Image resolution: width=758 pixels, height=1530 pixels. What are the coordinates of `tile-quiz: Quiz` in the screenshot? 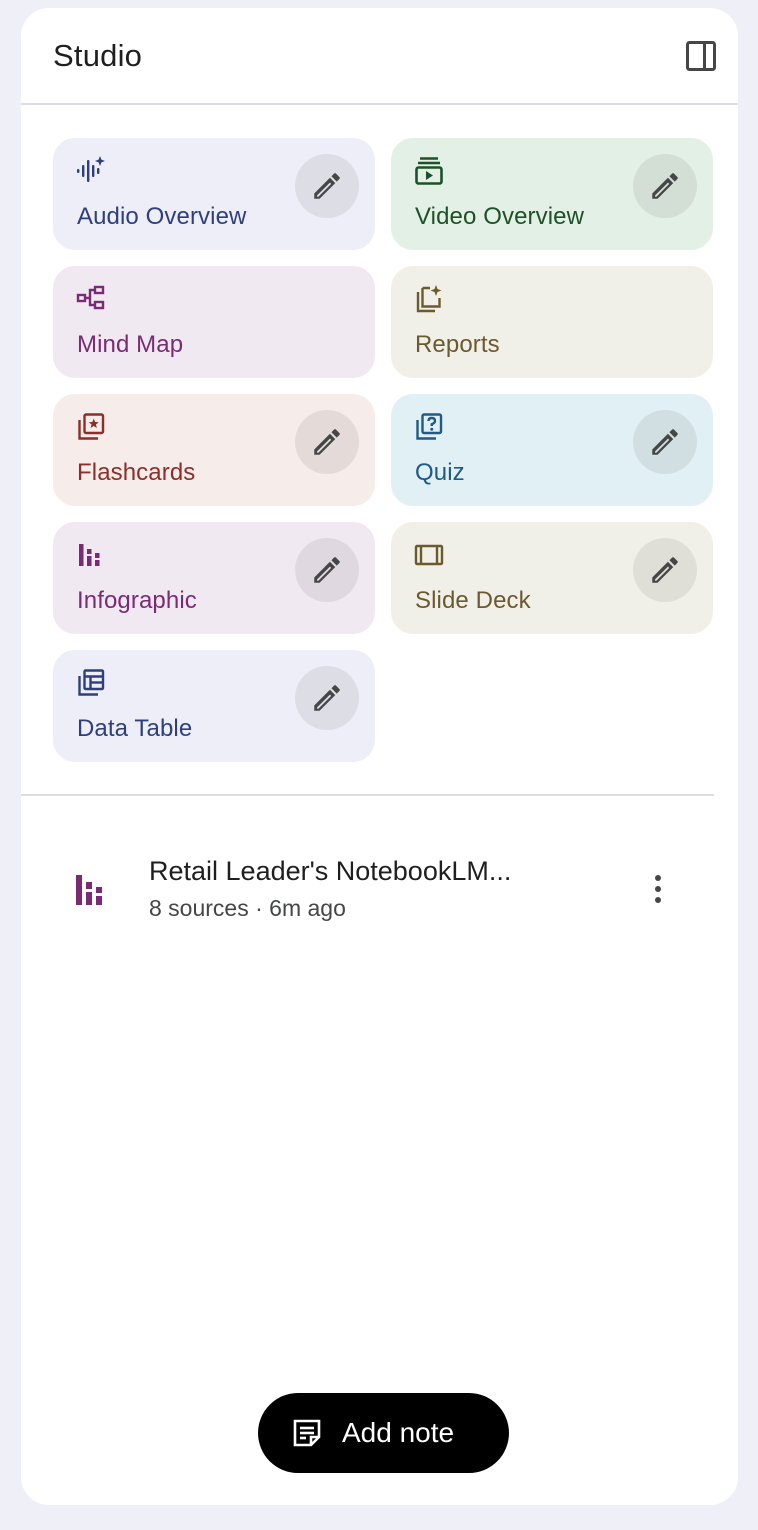 It's located at (552, 450).